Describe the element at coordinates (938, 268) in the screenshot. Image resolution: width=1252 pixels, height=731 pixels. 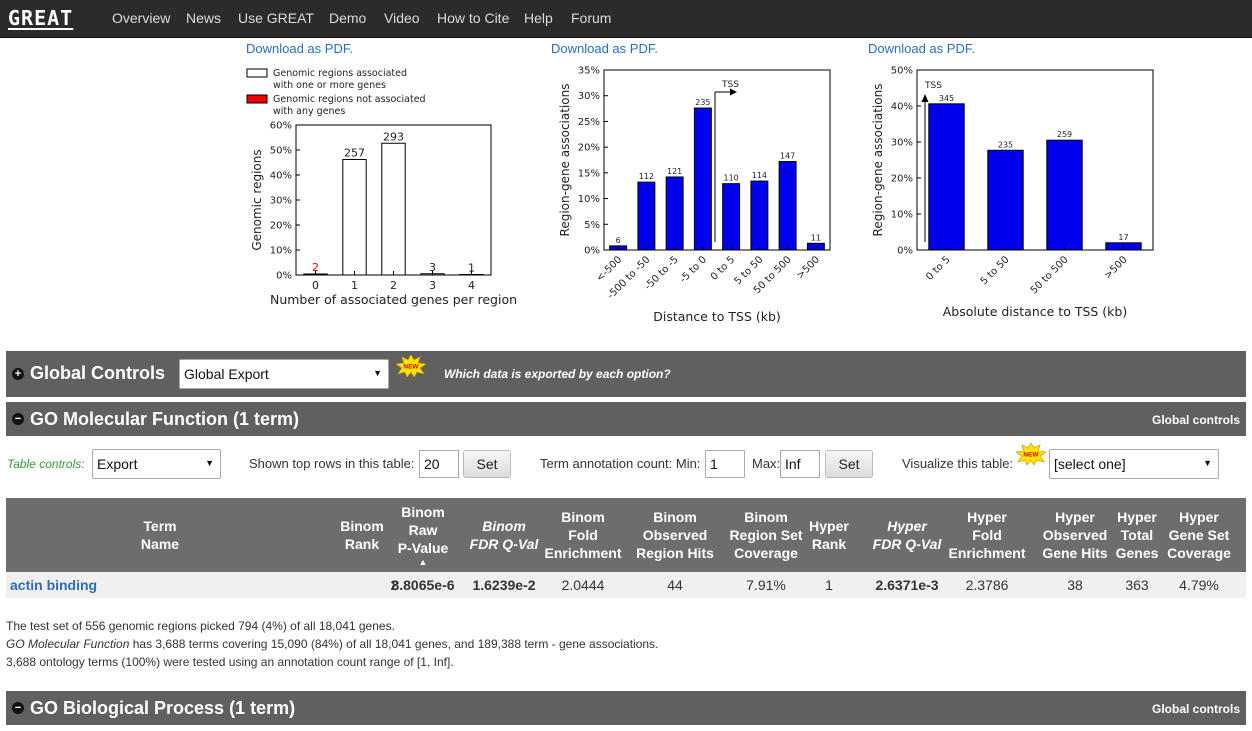
I see `x-tick-label: 0 to 5` at that location.